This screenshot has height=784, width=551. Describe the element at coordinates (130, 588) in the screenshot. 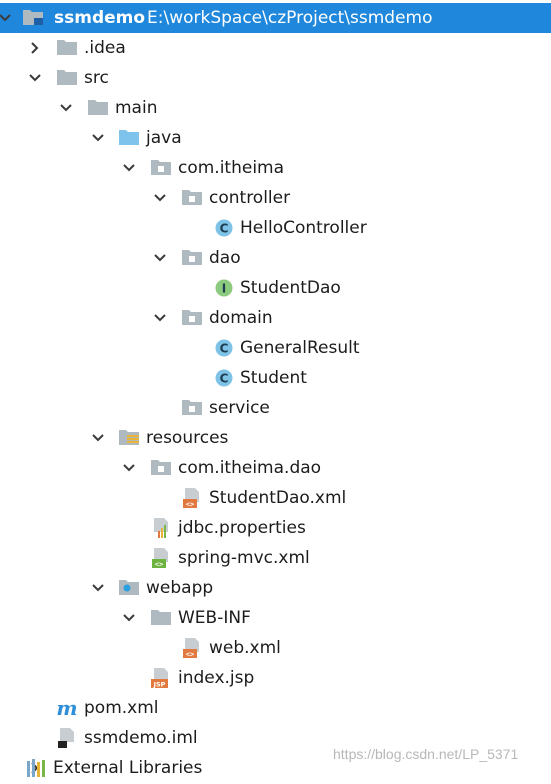

I see `web-folder-icon` at that location.